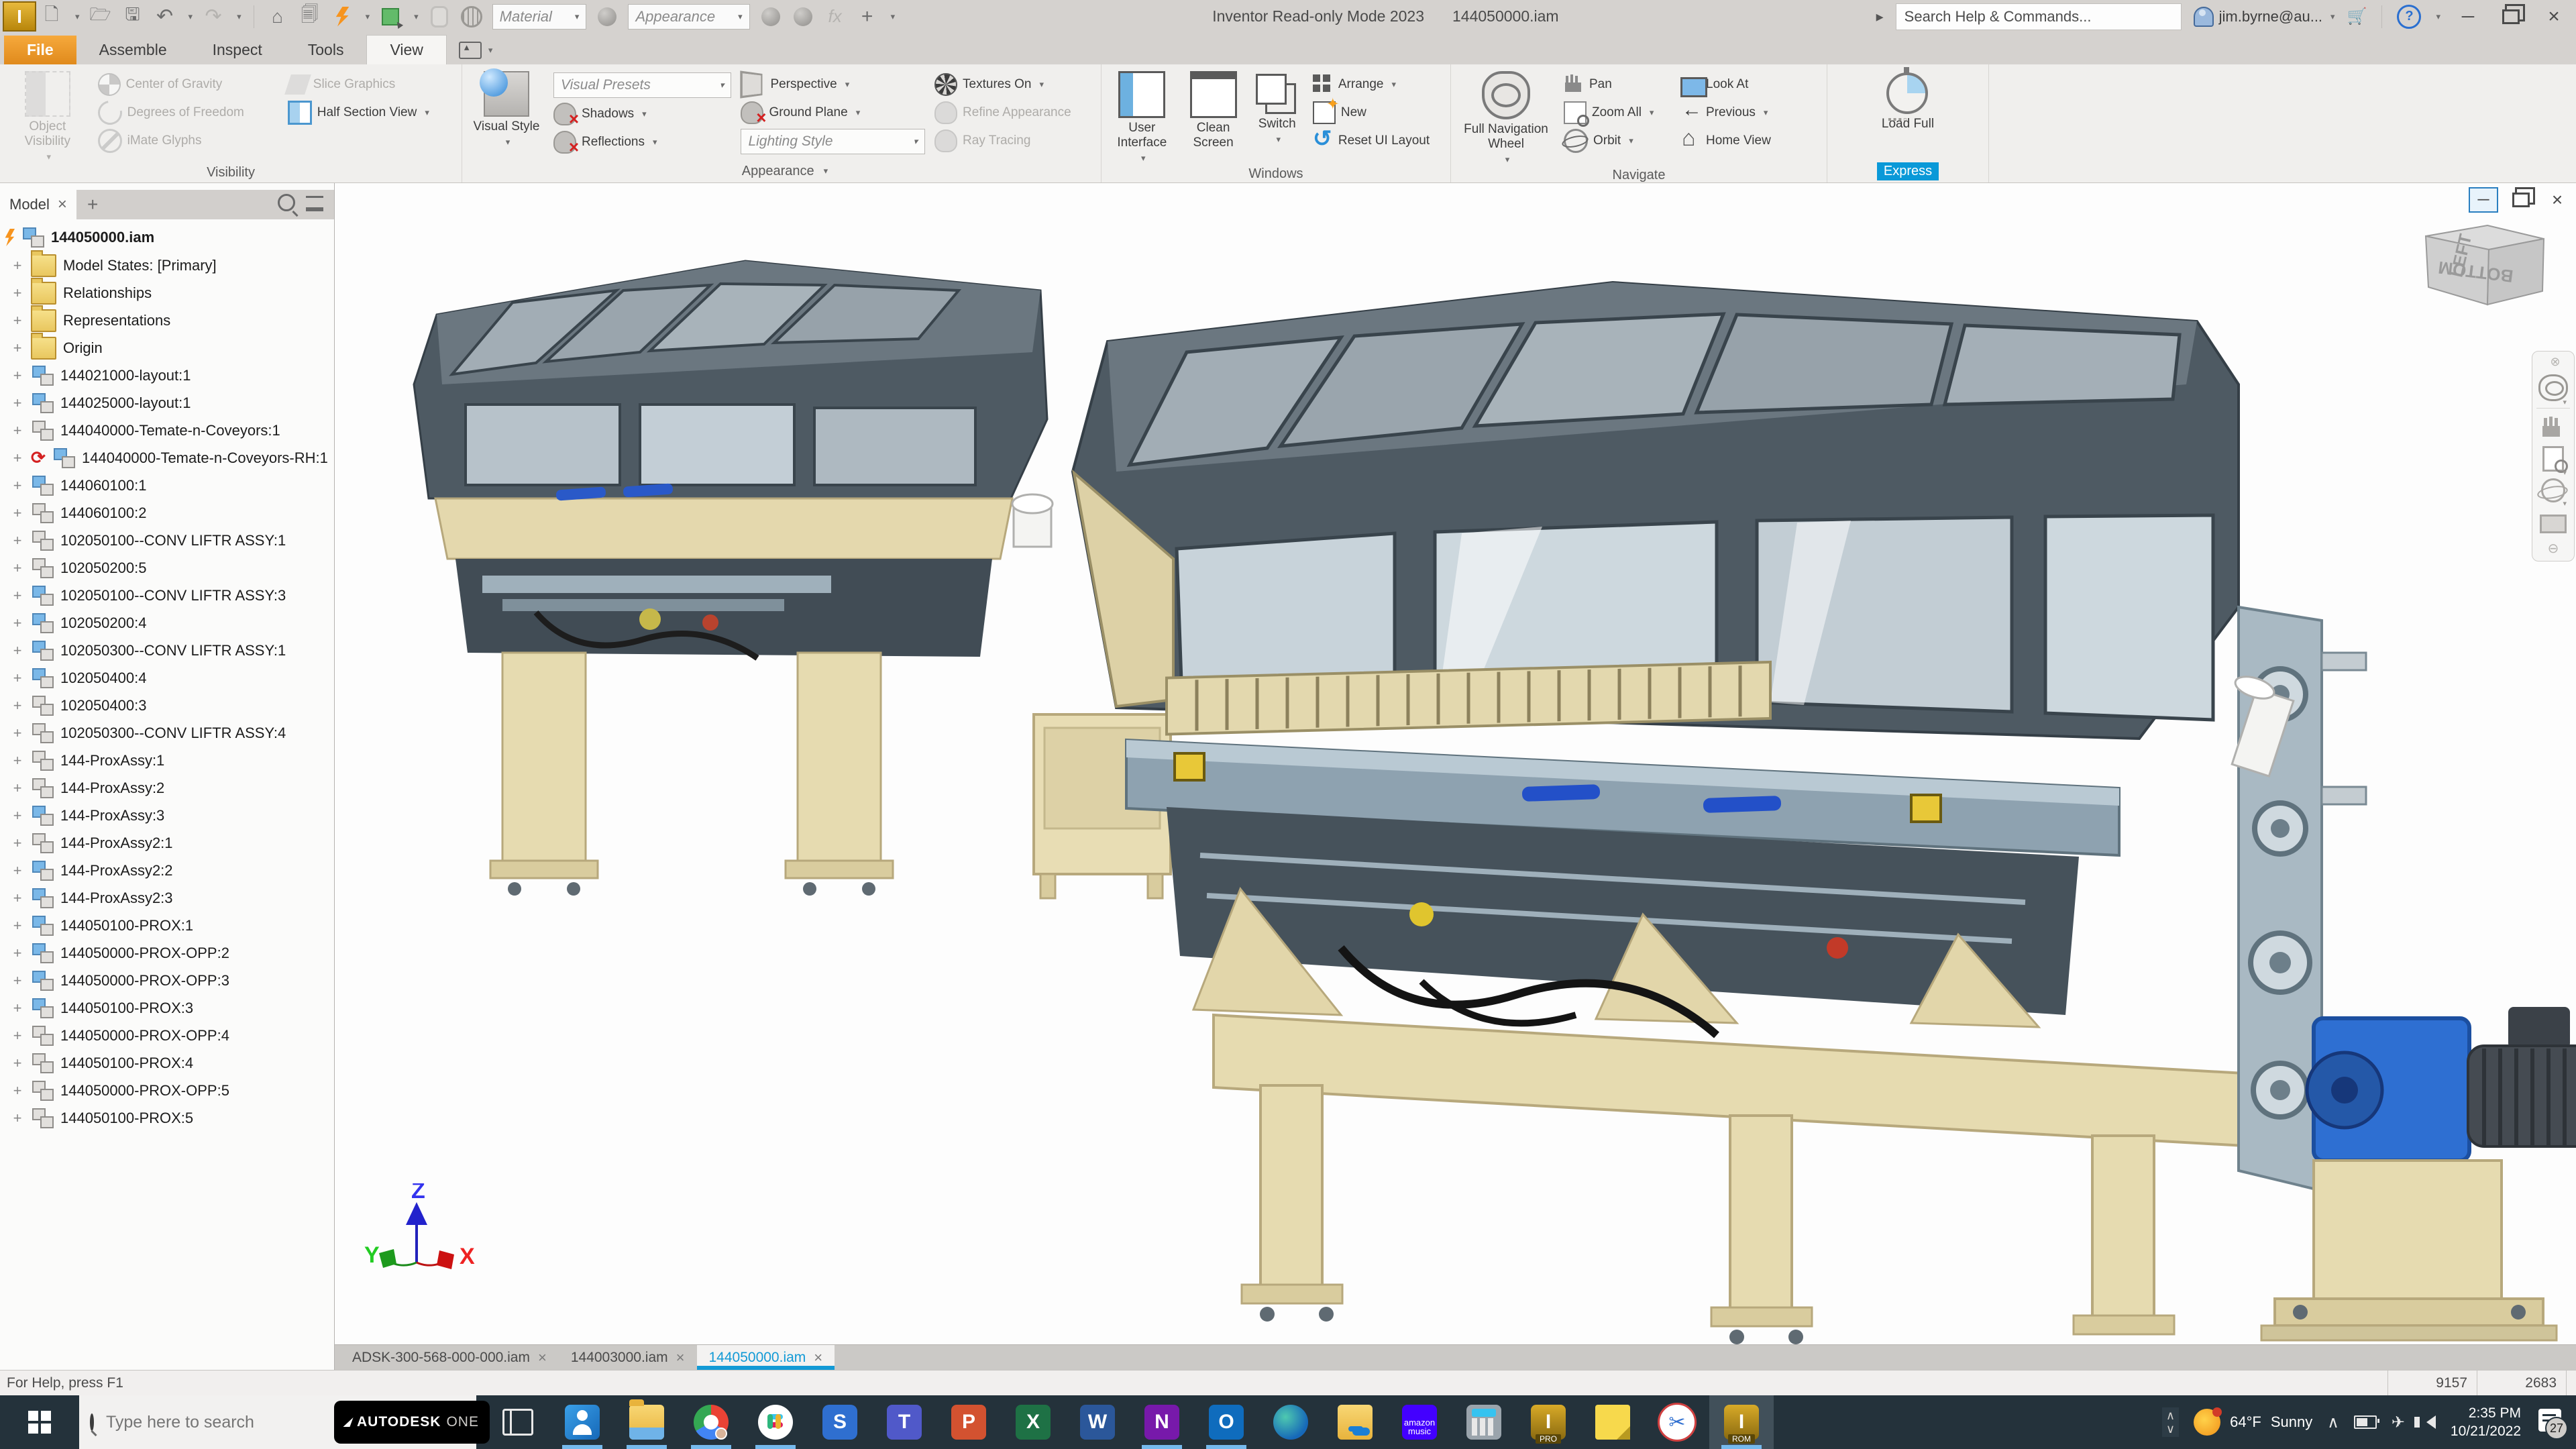  Describe the element at coordinates (326, 50) in the screenshot. I see `tab-tools: Tools` at that location.